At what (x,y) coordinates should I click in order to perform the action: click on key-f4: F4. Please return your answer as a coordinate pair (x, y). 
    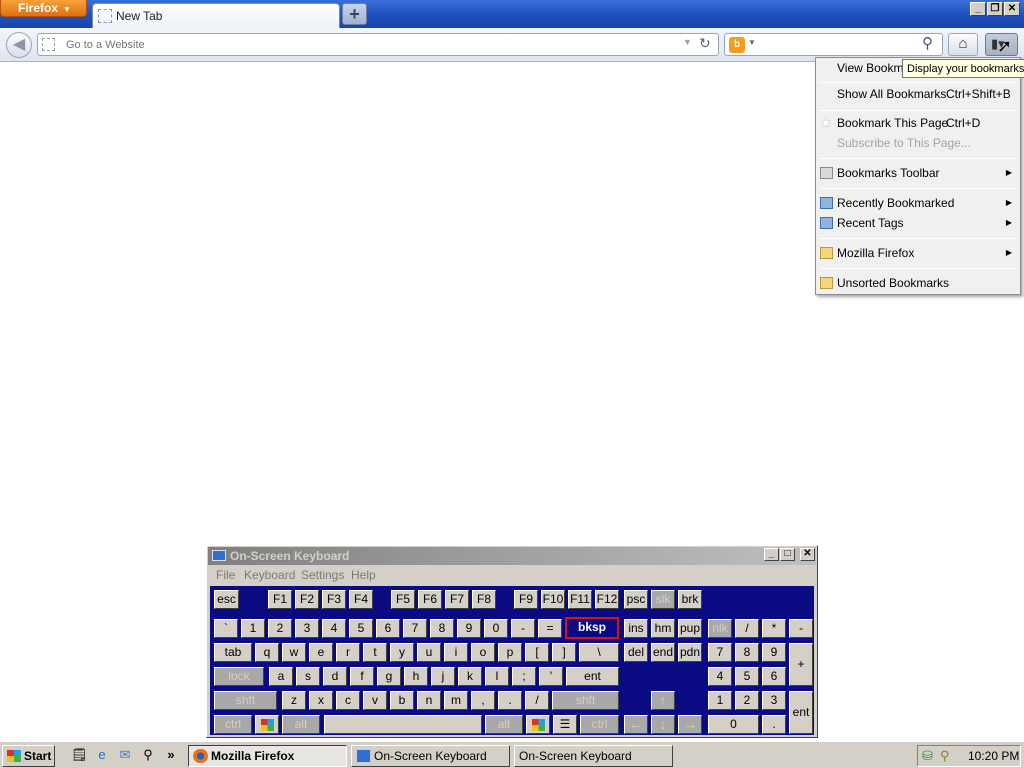
    Looking at the image, I should click on (361, 599).